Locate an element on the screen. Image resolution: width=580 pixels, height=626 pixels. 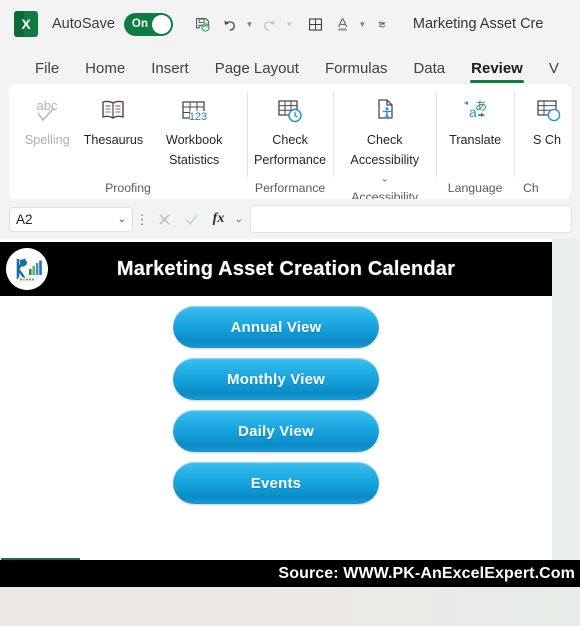
ribbon-button-thesaurus: Thesaurus is located at coordinates (114, 120).